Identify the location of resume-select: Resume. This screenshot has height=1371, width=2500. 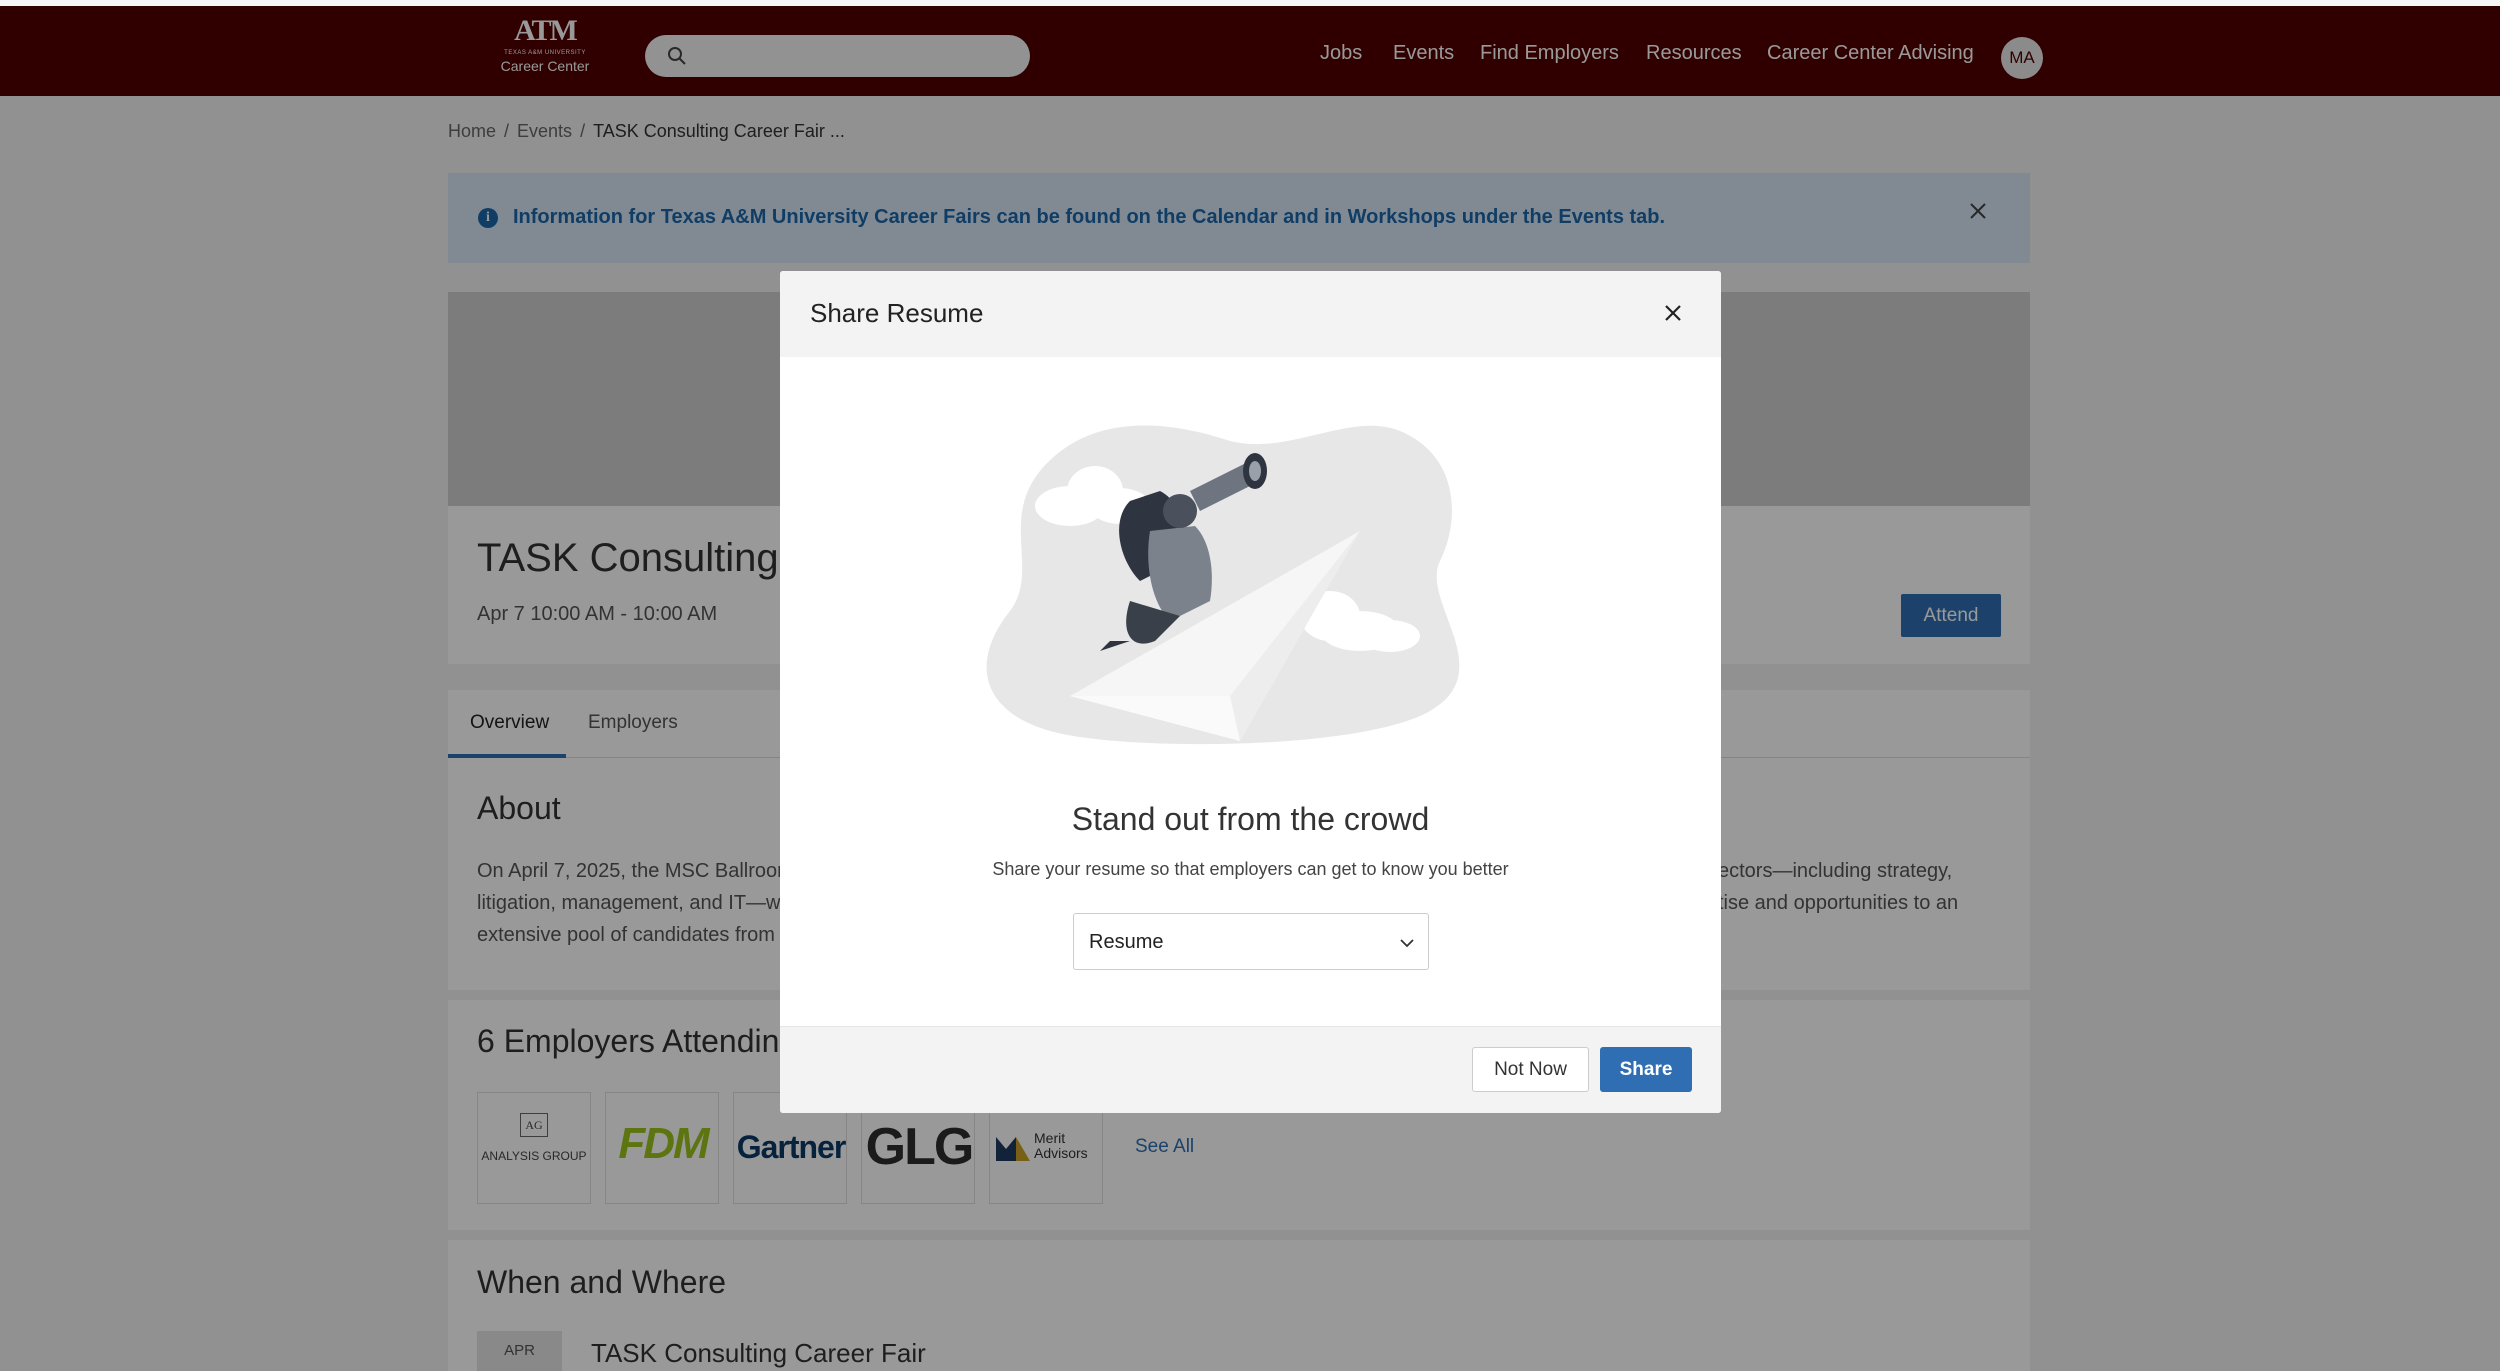
(1251, 941).